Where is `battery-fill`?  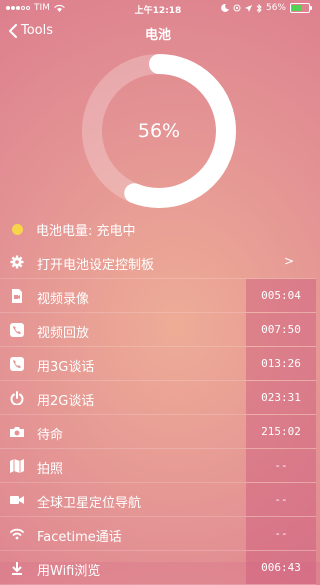
battery-fill is located at coordinates (296, 8).